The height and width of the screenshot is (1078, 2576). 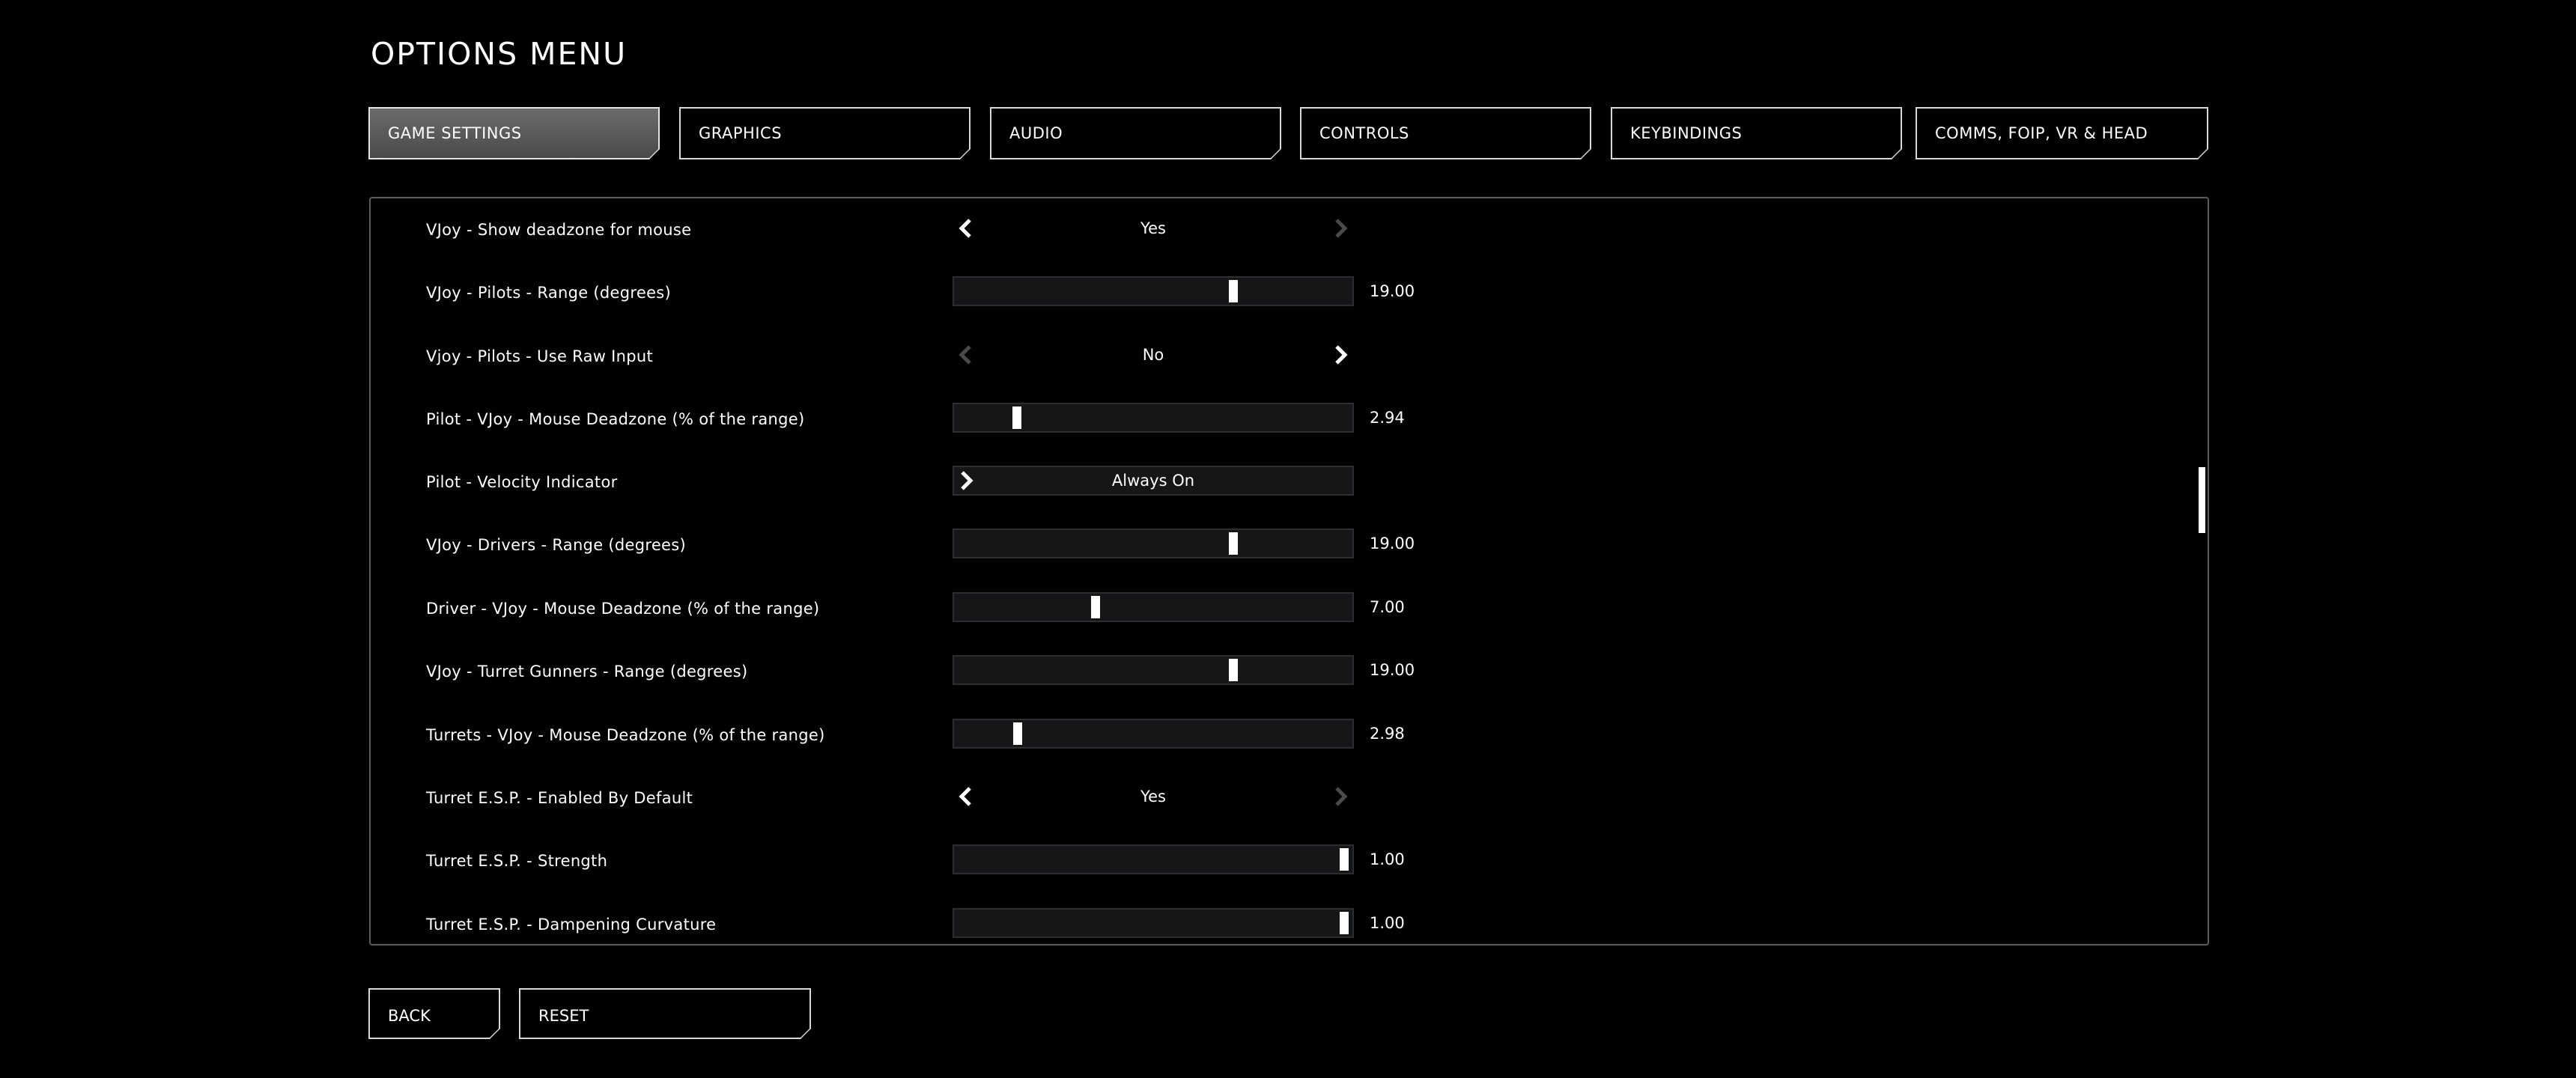 What do you see at coordinates (2041, 158) in the screenshot?
I see `tab-label: COMMS, FOIP, VR & HEAD TRACKING` at bounding box center [2041, 158].